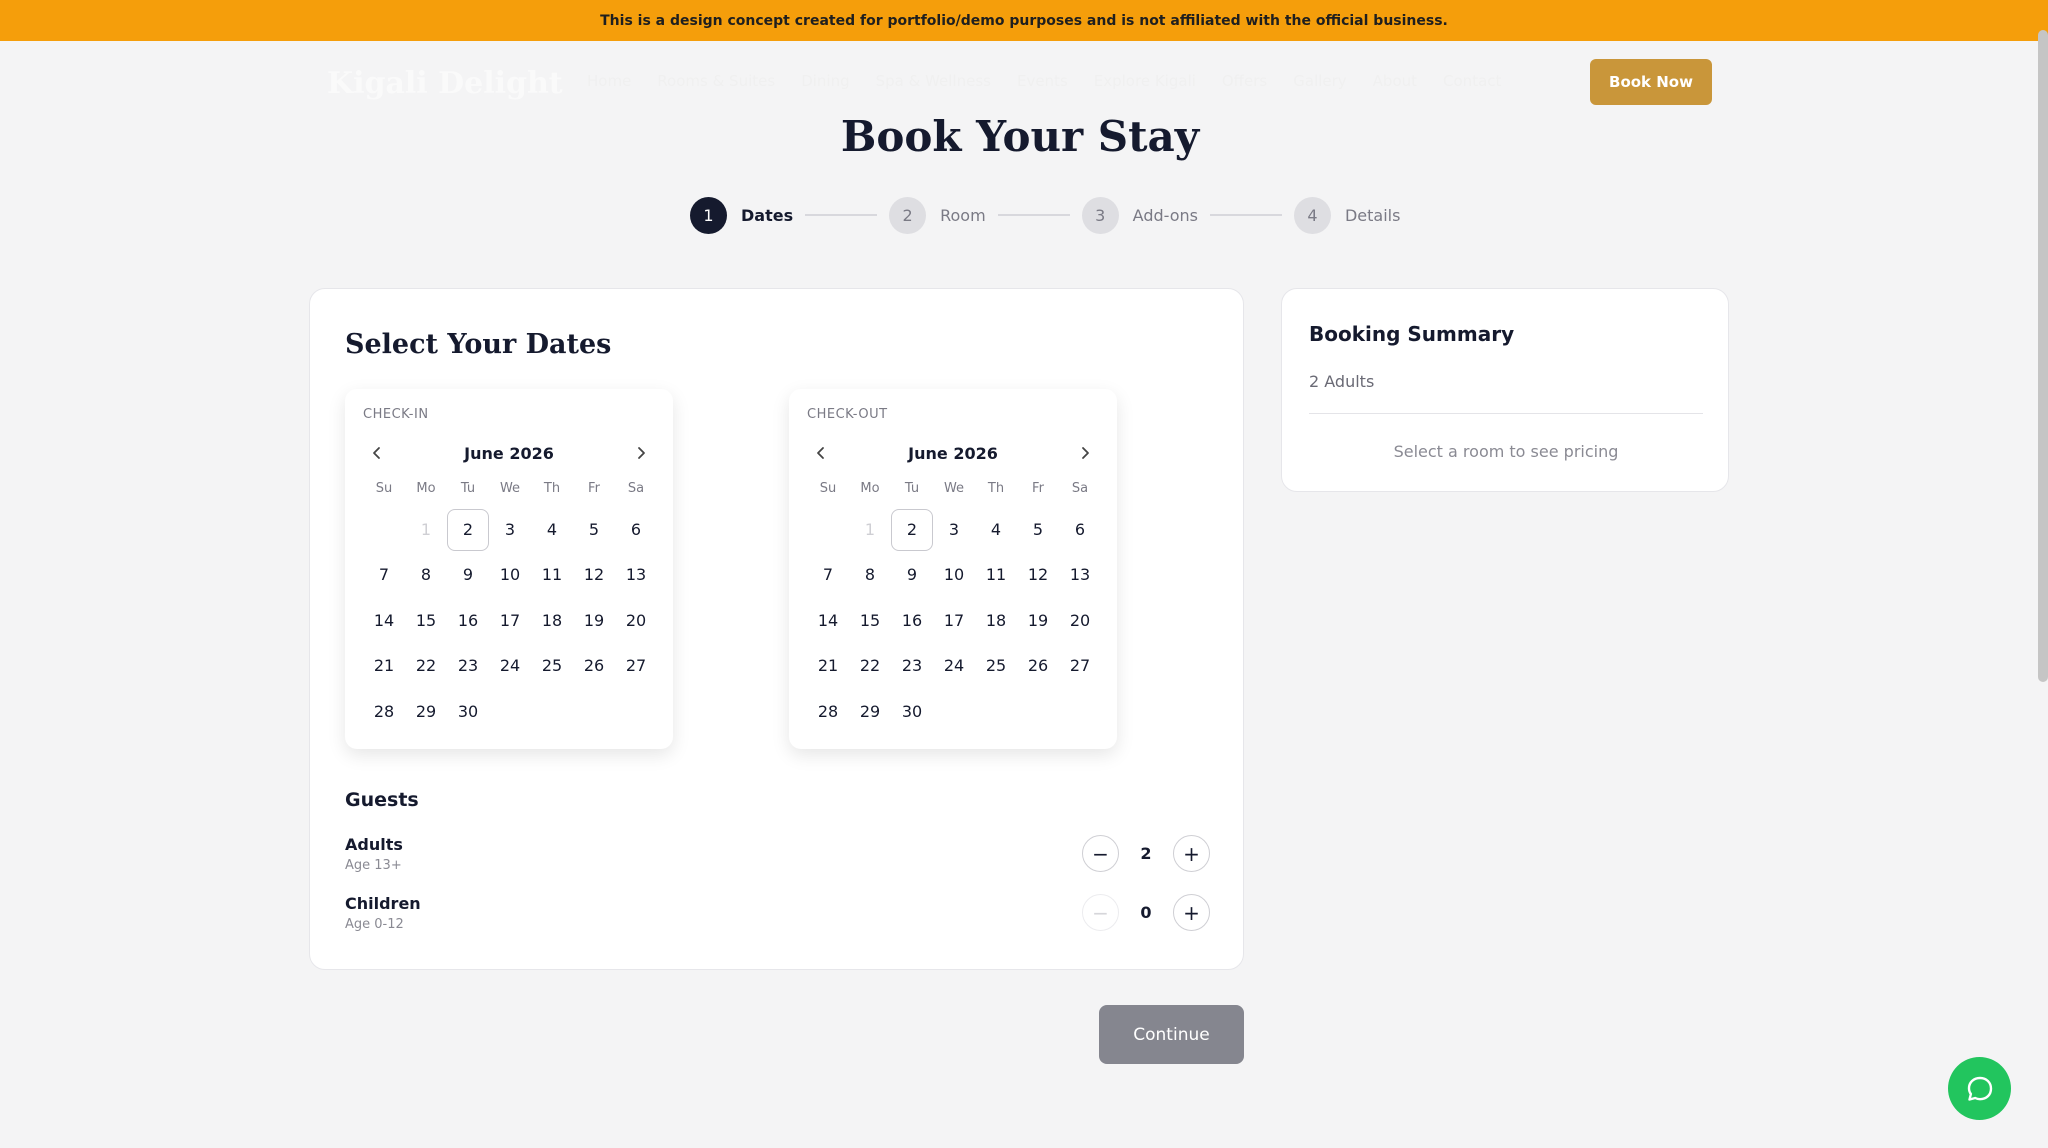 This screenshot has height=1148, width=2048. I want to click on calendar-header: June 2026, so click(953, 453).